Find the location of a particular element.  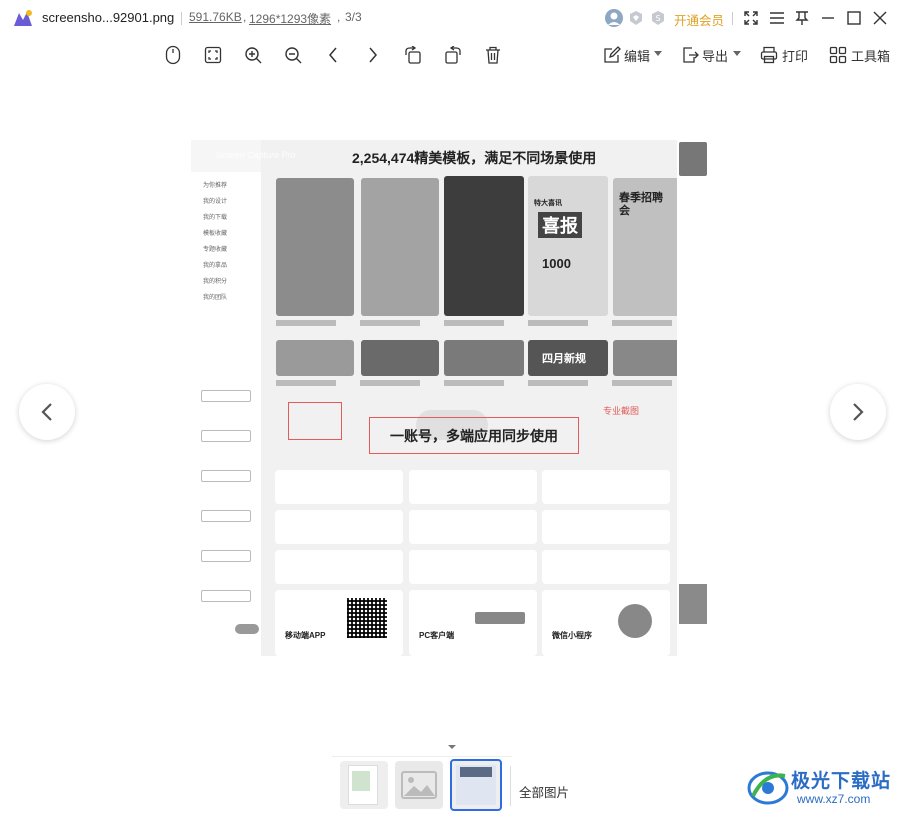

rail-highlight is located at coordinates (693, 604).